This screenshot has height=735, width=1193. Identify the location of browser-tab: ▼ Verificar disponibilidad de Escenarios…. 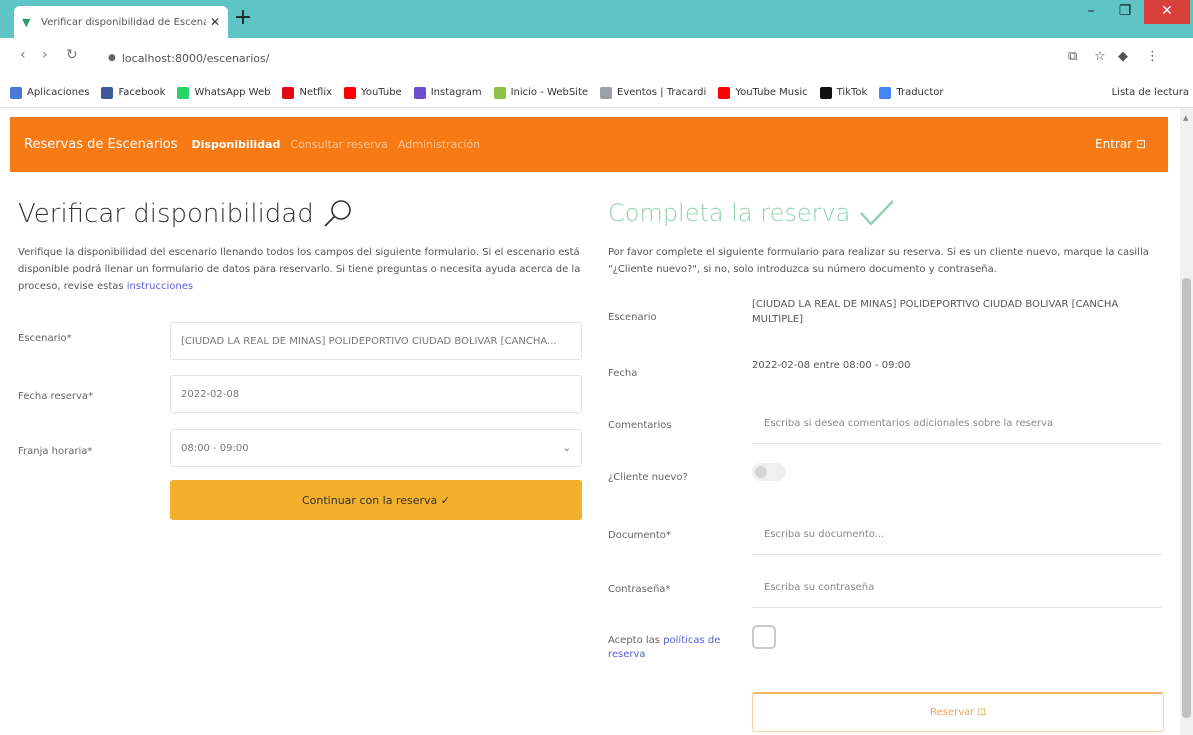
(121, 22).